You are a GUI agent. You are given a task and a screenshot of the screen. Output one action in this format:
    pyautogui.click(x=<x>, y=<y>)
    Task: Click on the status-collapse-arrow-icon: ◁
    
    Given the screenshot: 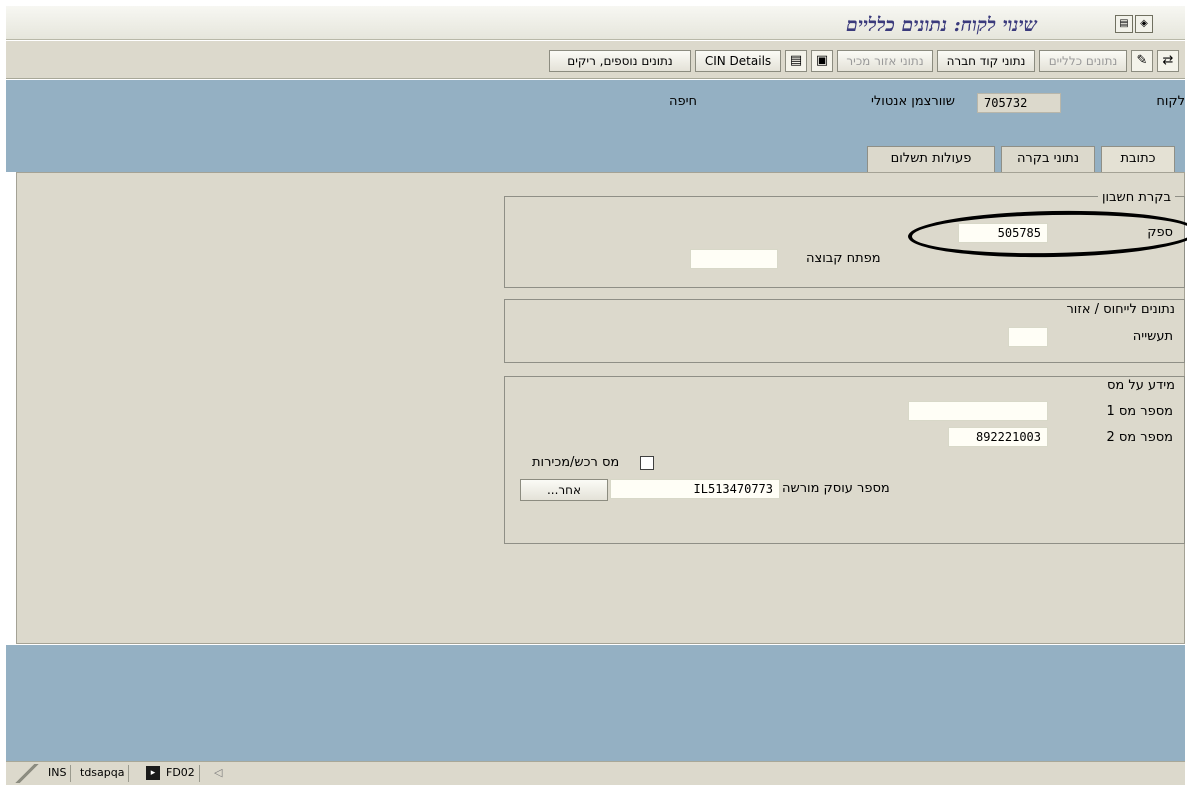 What is the action you would take?
    pyautogui.click(x=218, y=772)
    